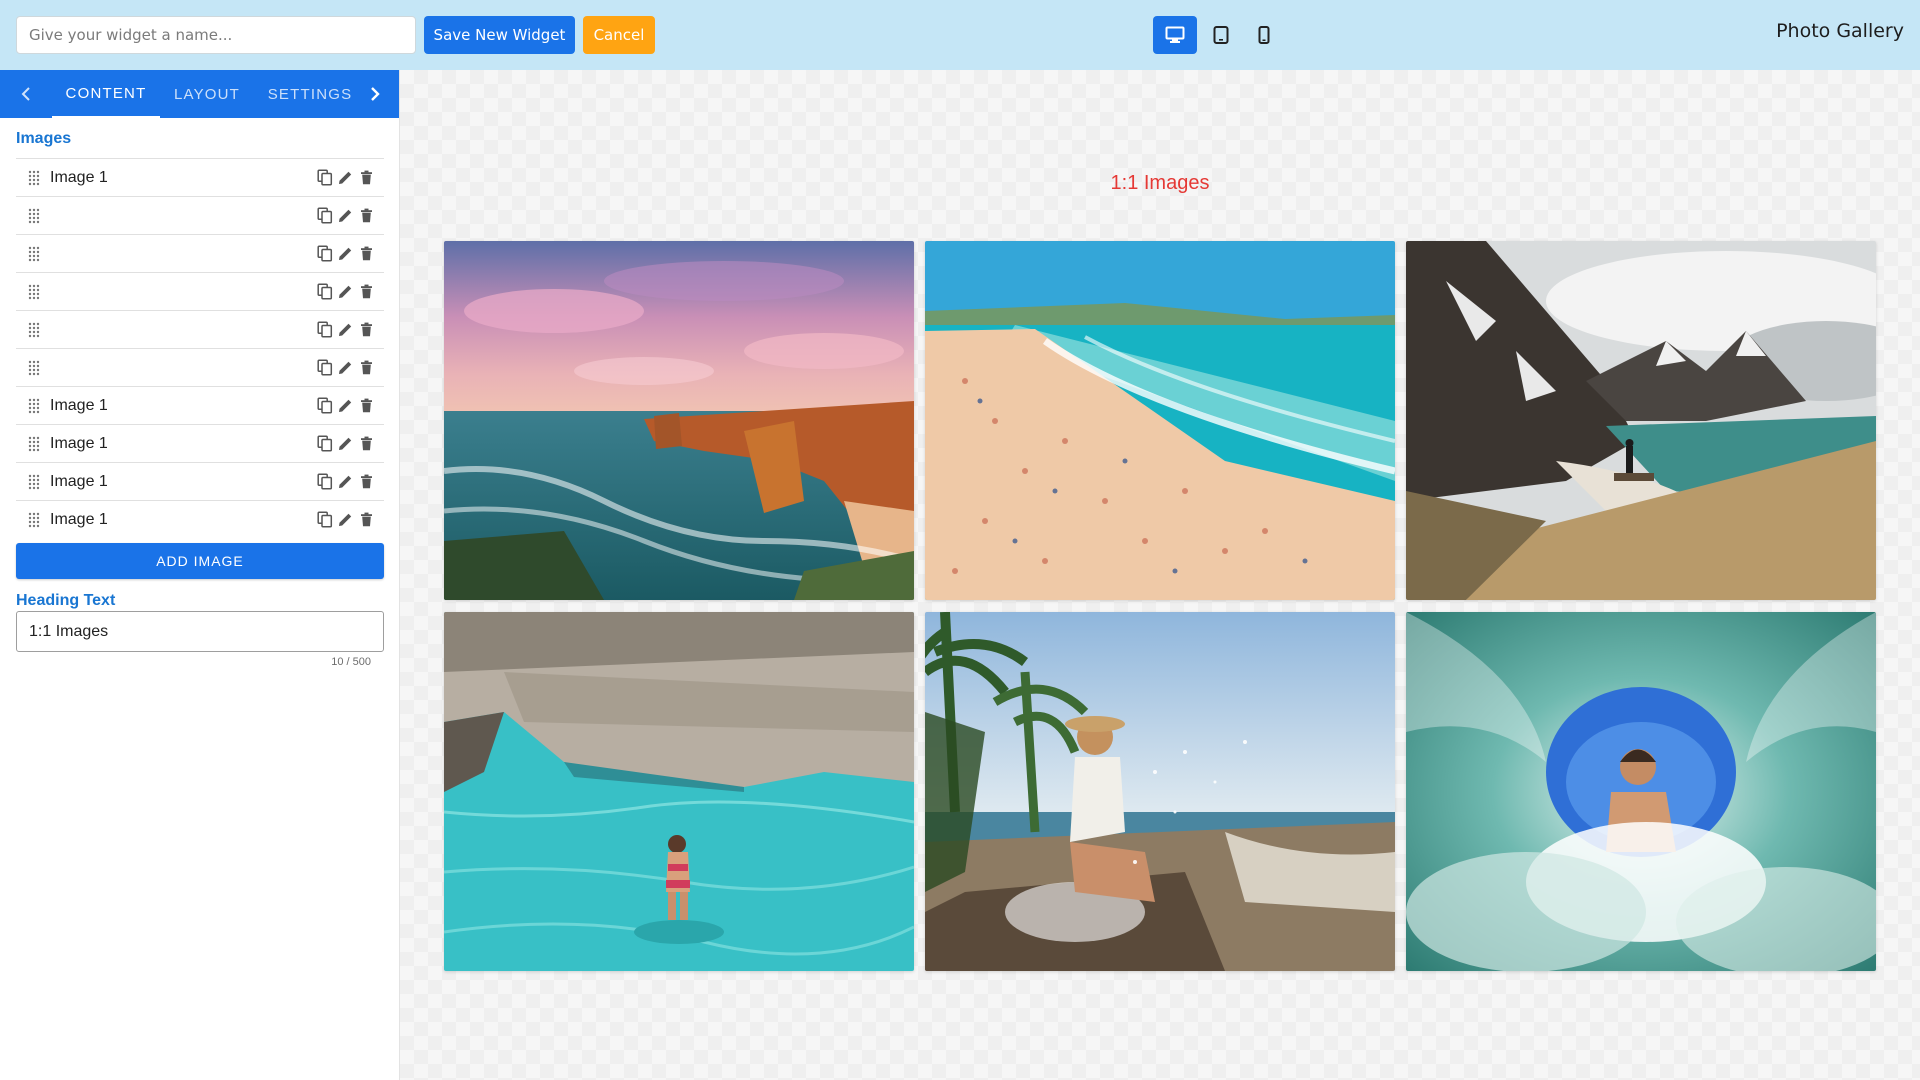 The image size is (1920, 1080). Describe the element at coordinates (216, 35) in the screenshot. I see `widget-name-input` at that location.